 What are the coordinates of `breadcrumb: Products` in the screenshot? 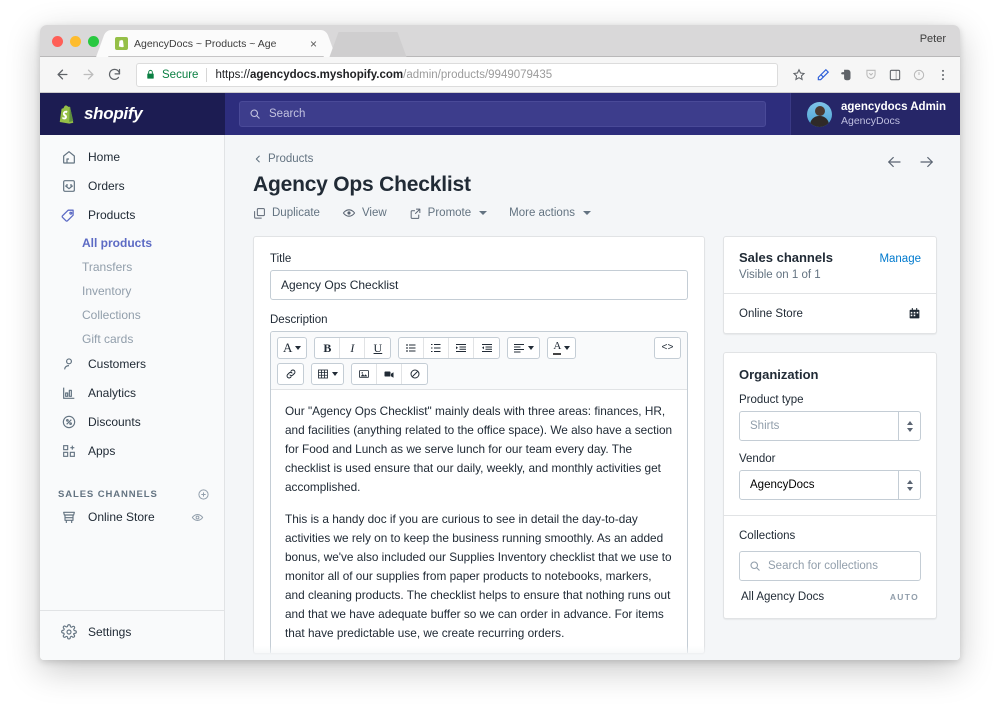 It's located at (594, 159).